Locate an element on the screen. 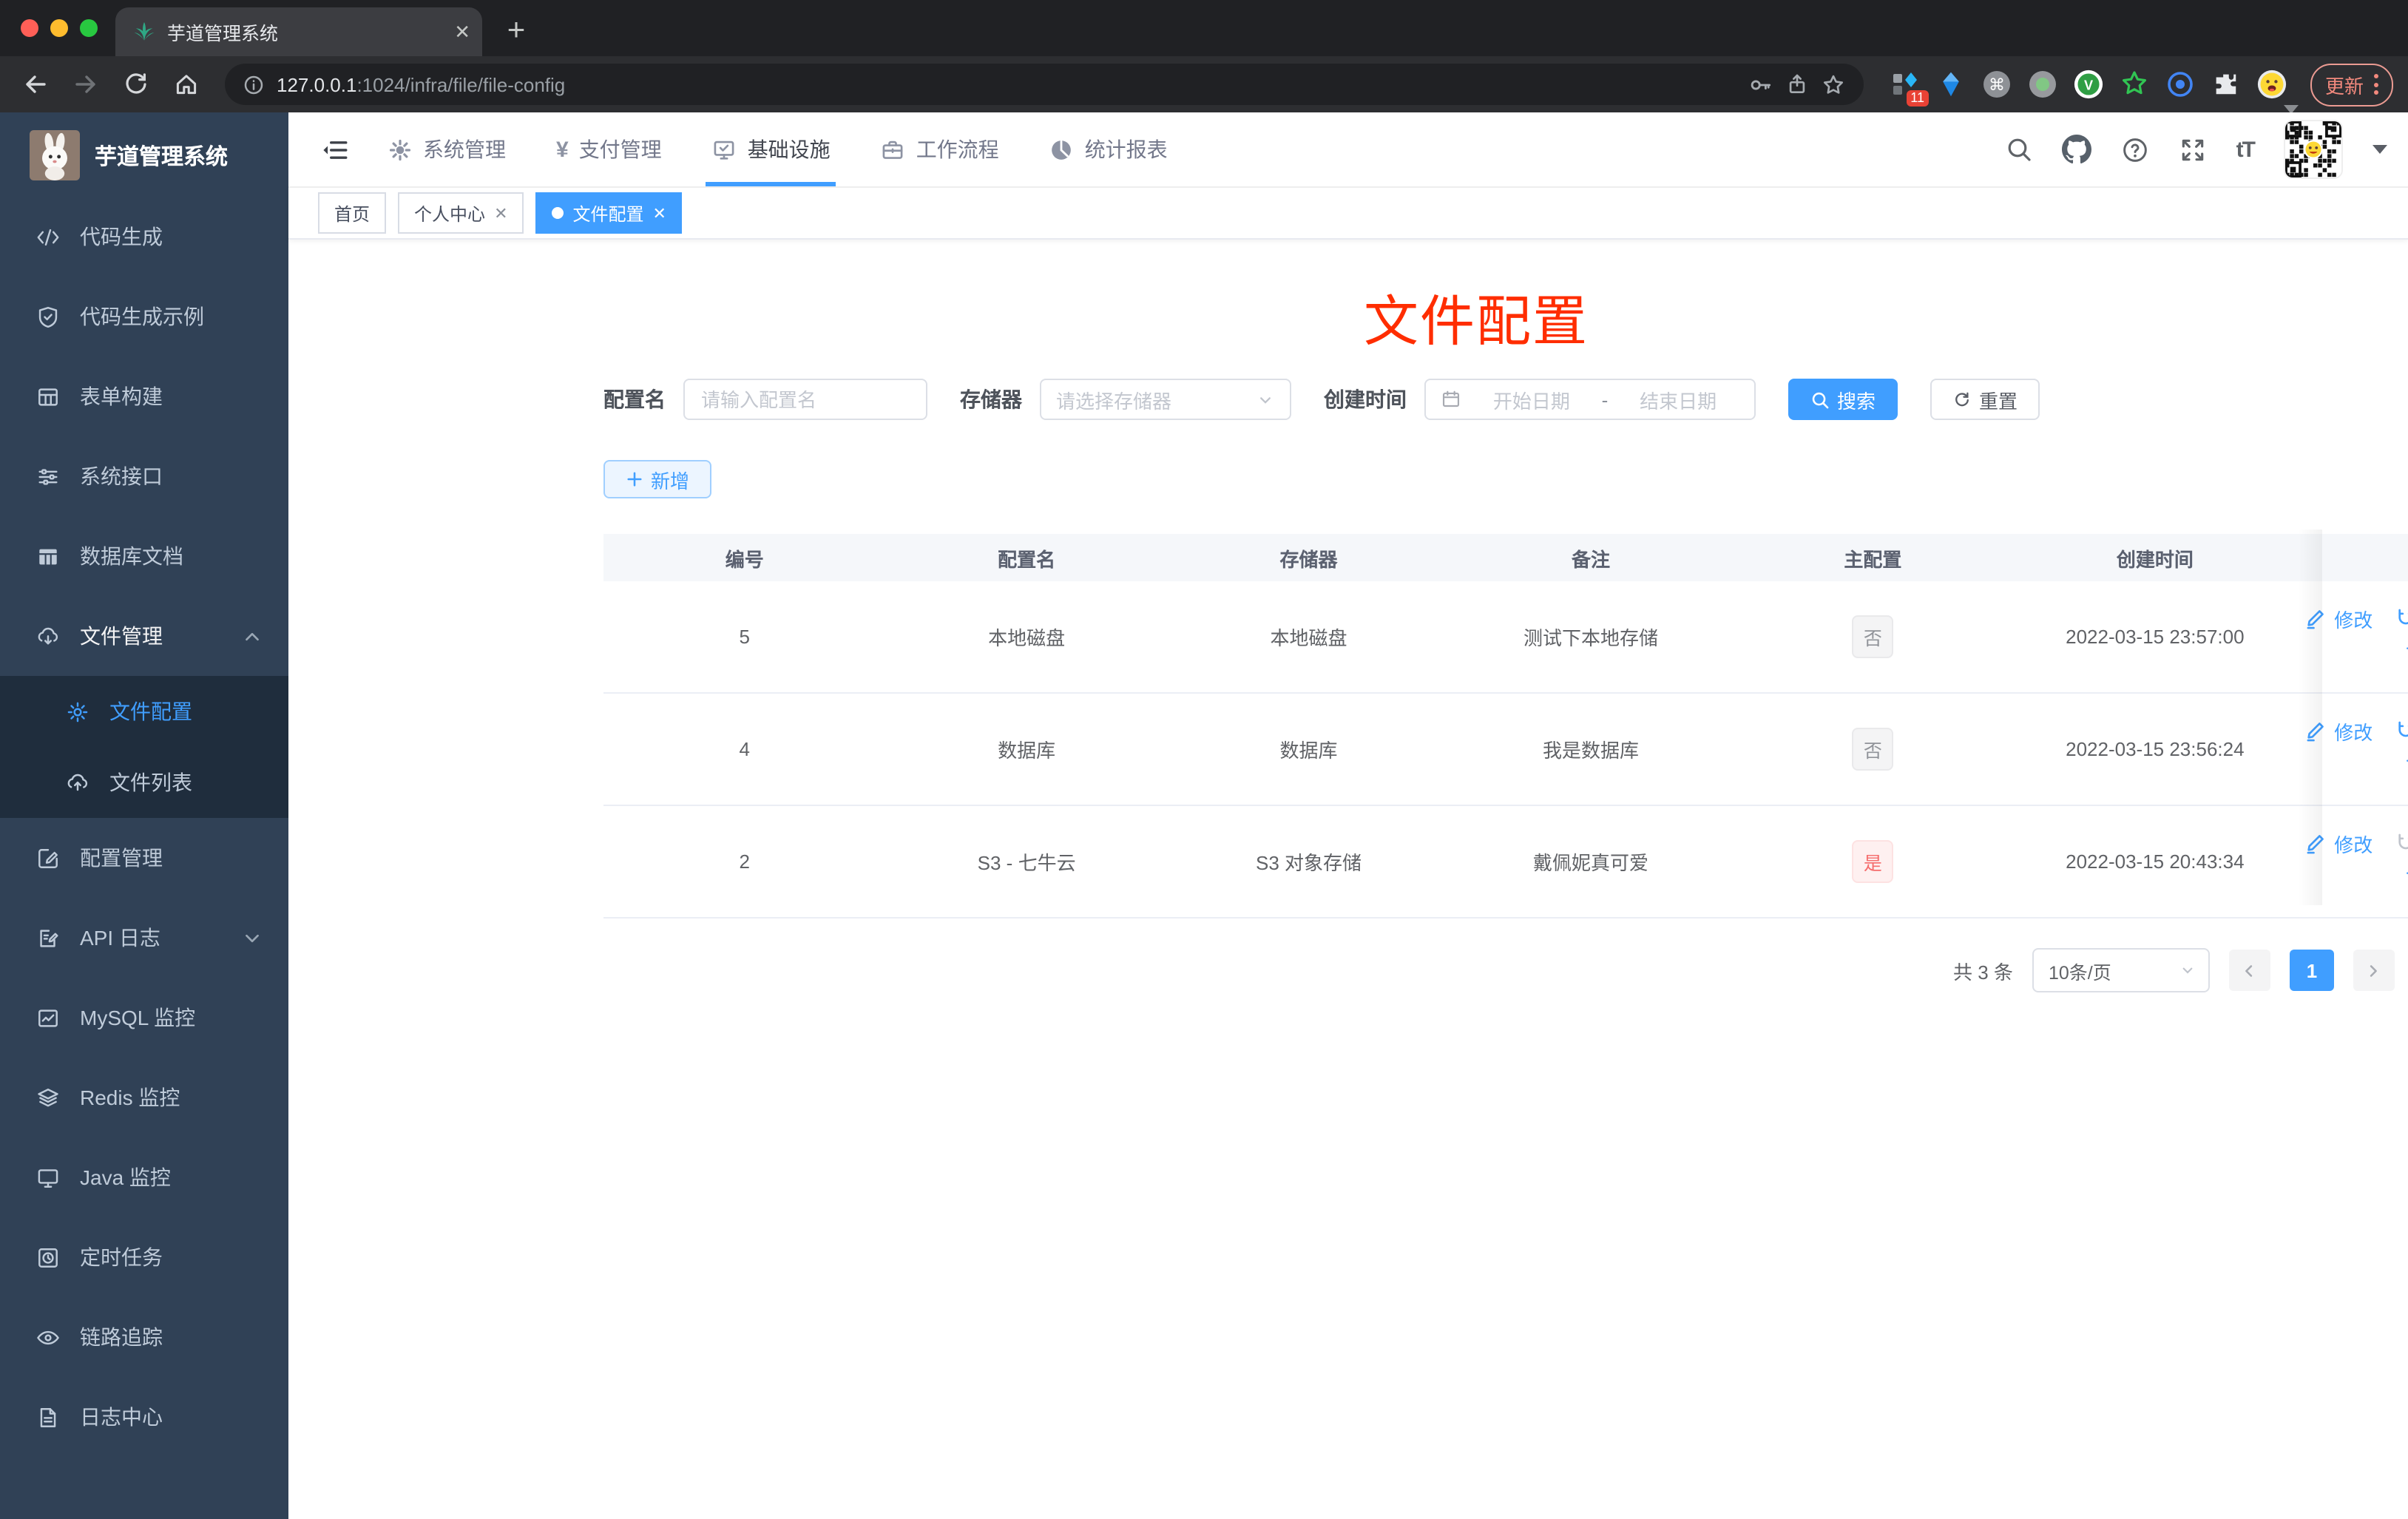 The height and width of the screenshot is (1519, 2408). extension-command-icon: ⌘ is located at coordinates (1997, 84).